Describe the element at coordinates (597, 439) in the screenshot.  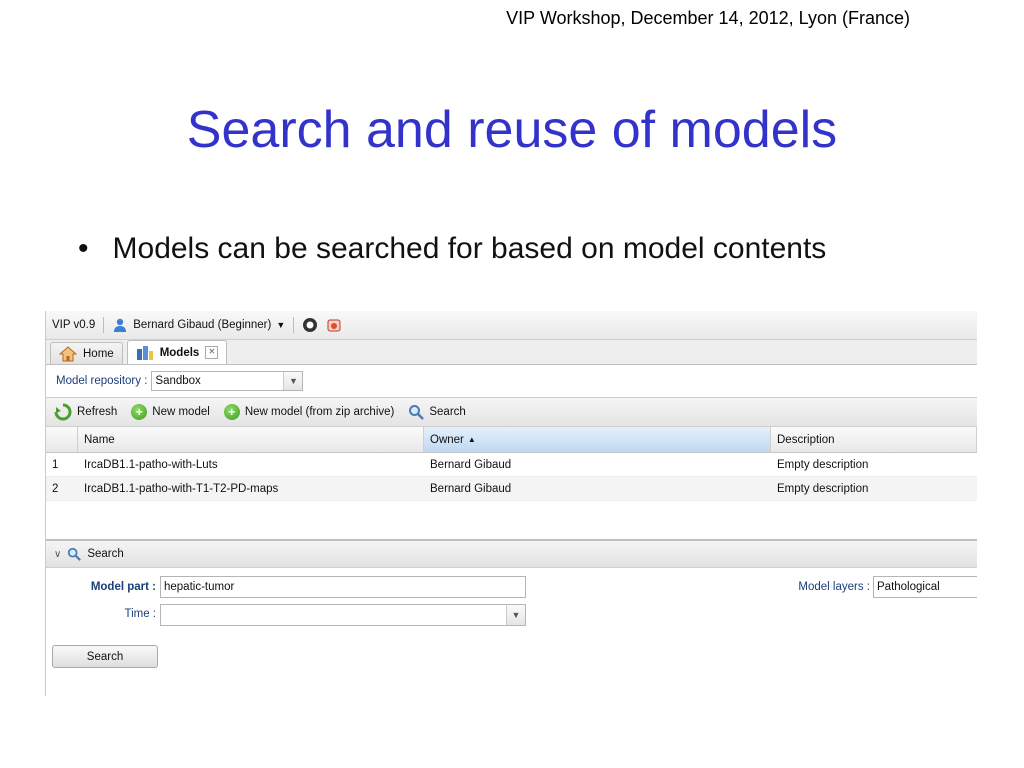
I see `column-header-owner: Owner ▲` at that location.